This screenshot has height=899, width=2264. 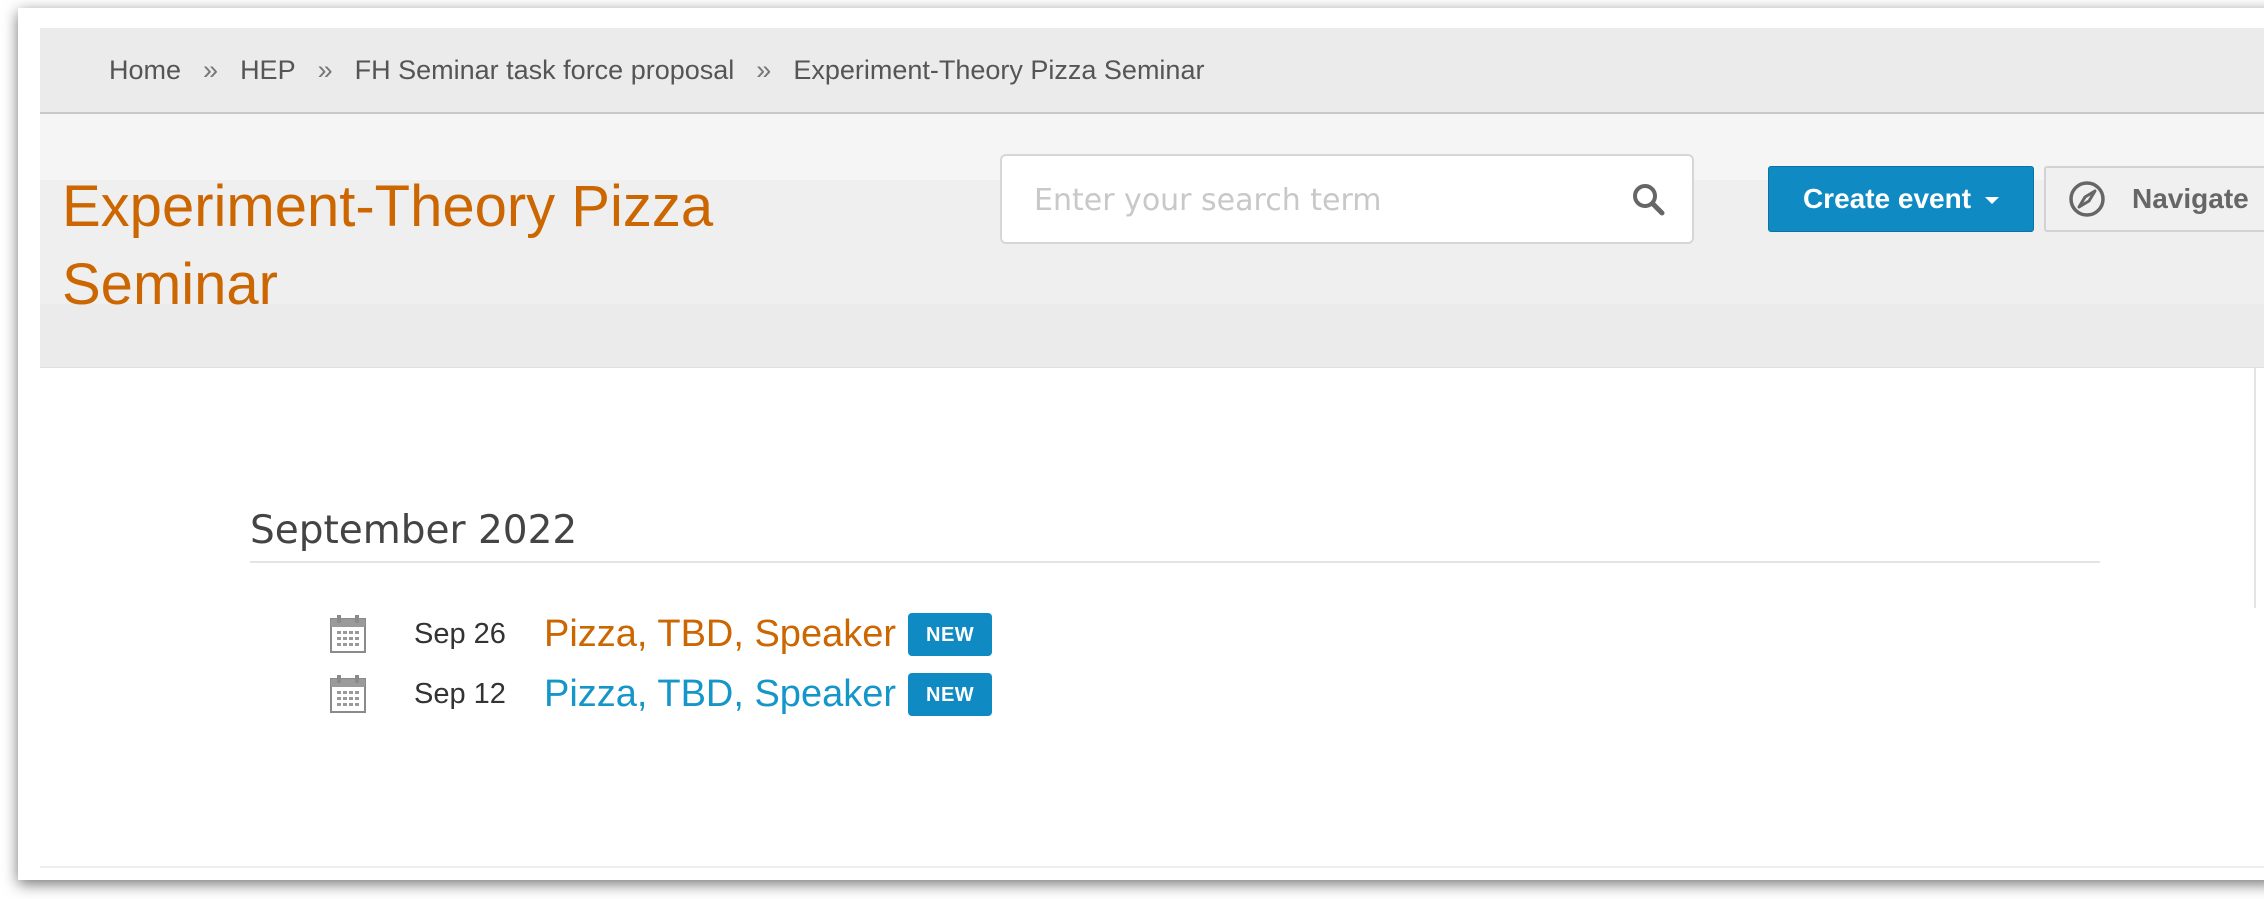 I want to click on event-row: Sep 26 Pizza, TBD, Speaker NEW, so click(x=661, y=634).